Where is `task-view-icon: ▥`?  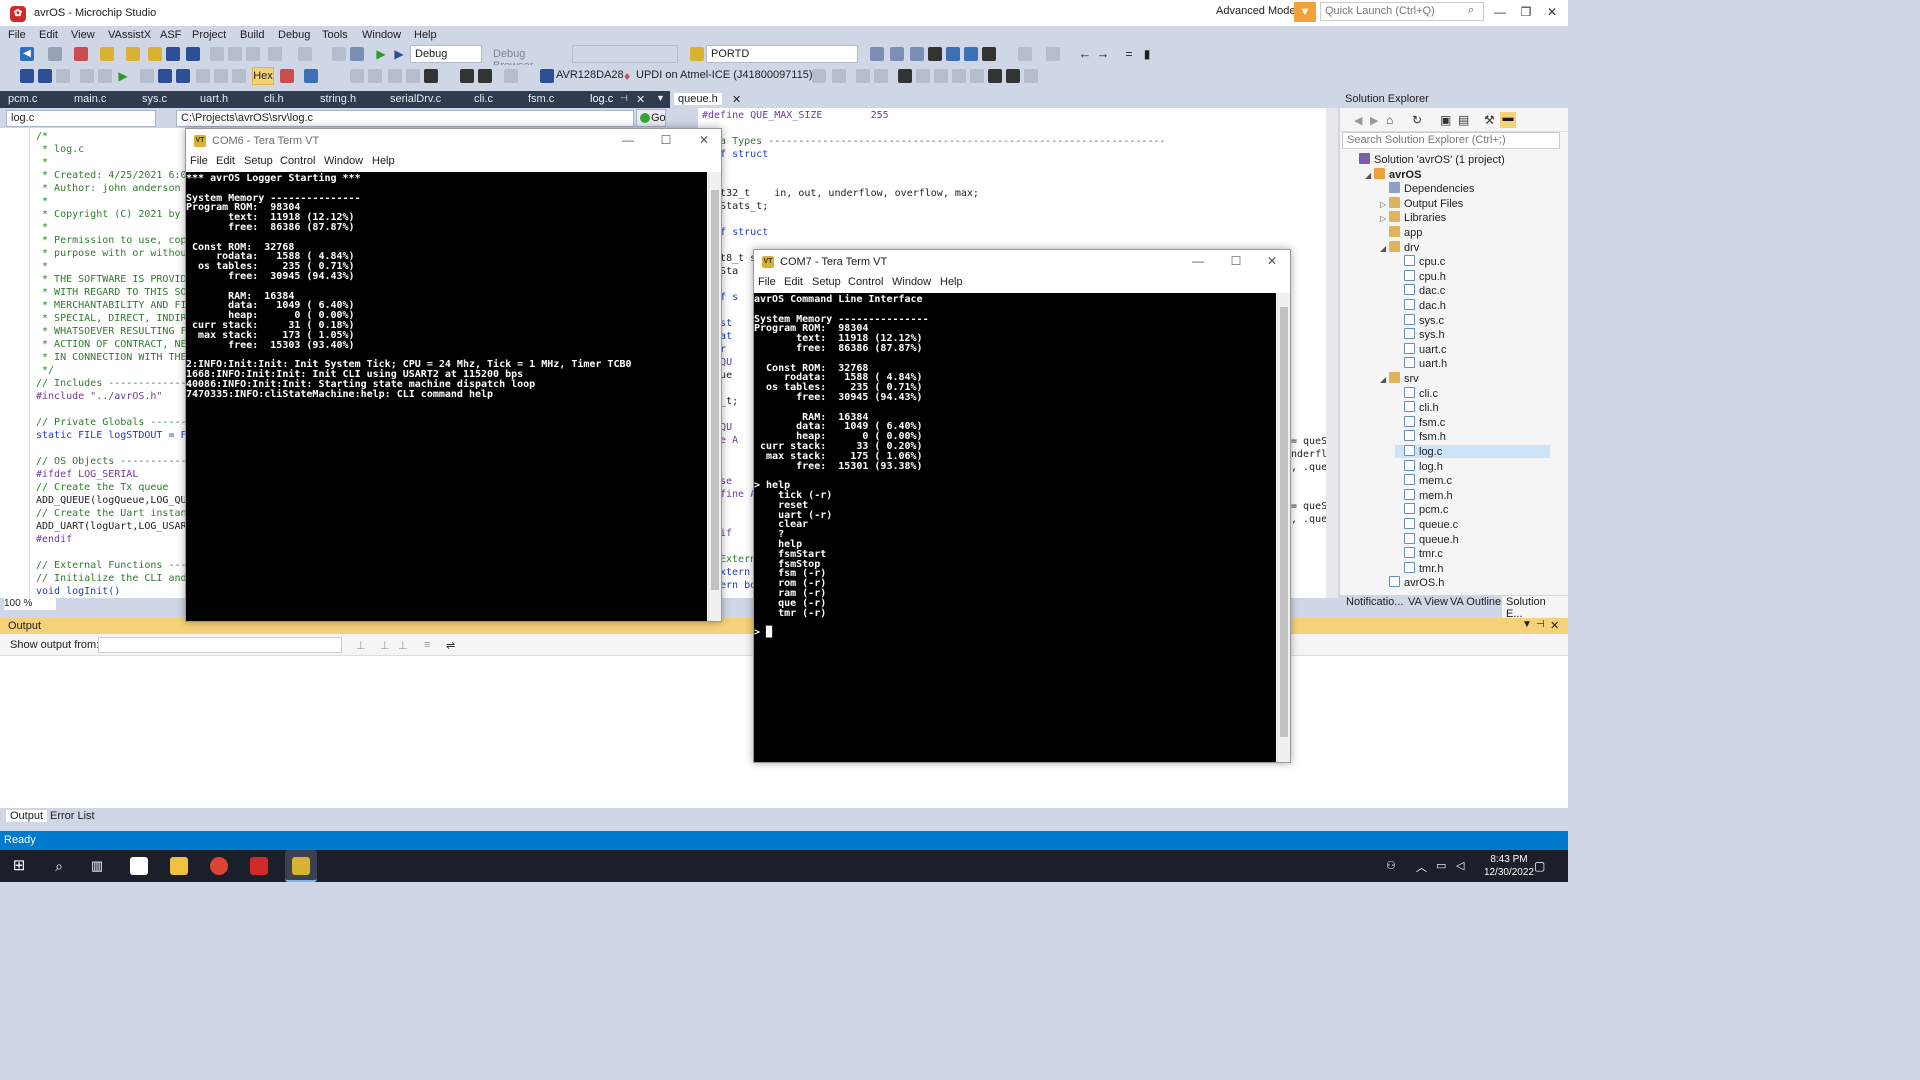 task-view-icon: ▥ is located at coordinates (97, 866).